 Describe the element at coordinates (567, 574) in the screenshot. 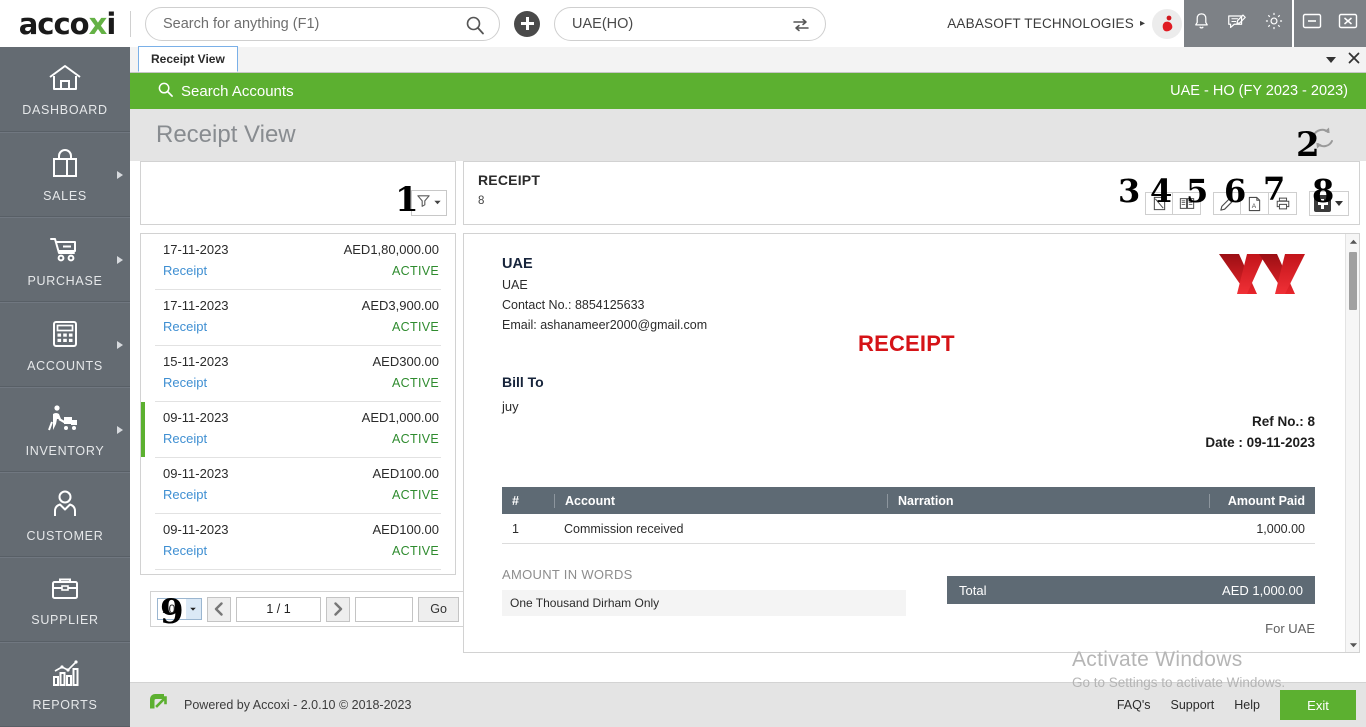

I see `amount-in-words-label: AMOUNT IN WORDS` at that location.